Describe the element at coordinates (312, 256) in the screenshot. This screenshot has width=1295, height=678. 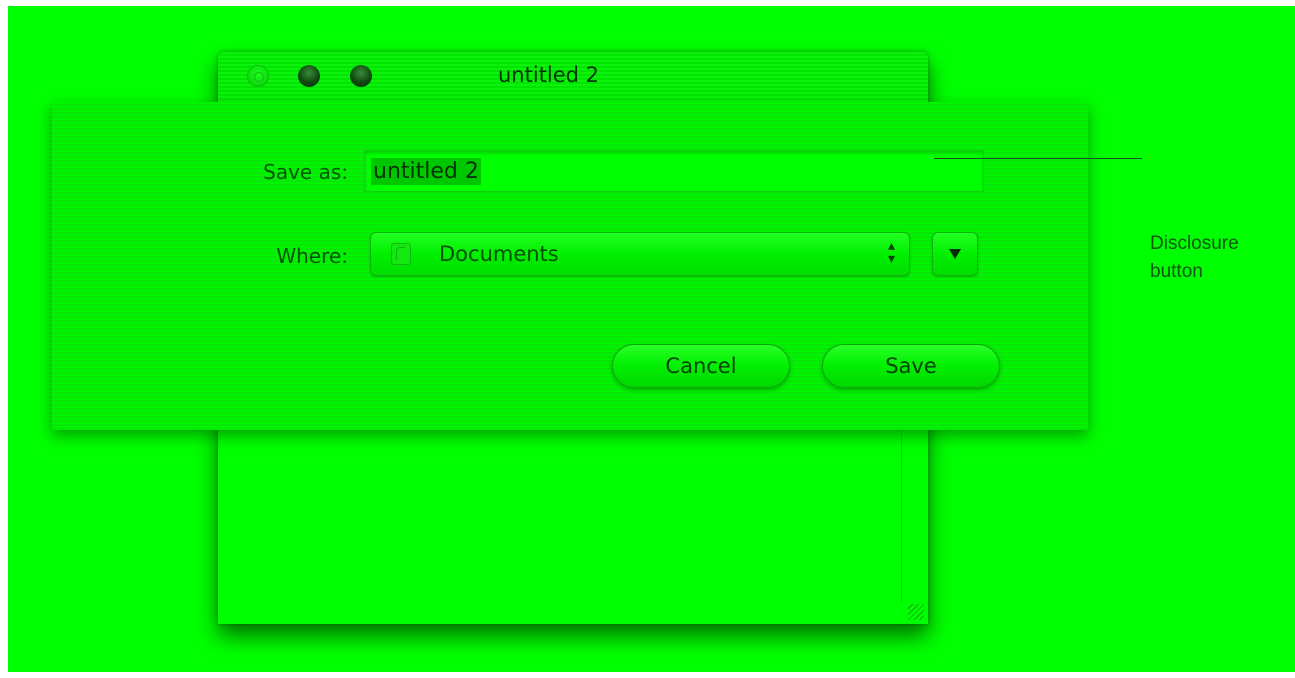
I see `where-label: Where:` at that location.